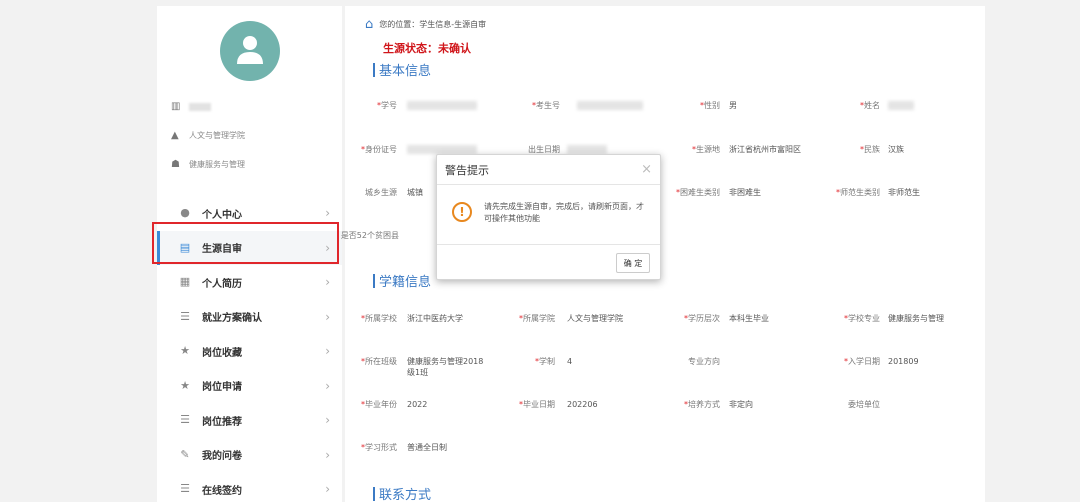 This screenshot has width=1080, height=502. I want to click on value-grad-year: 2022, so click(417, 404).